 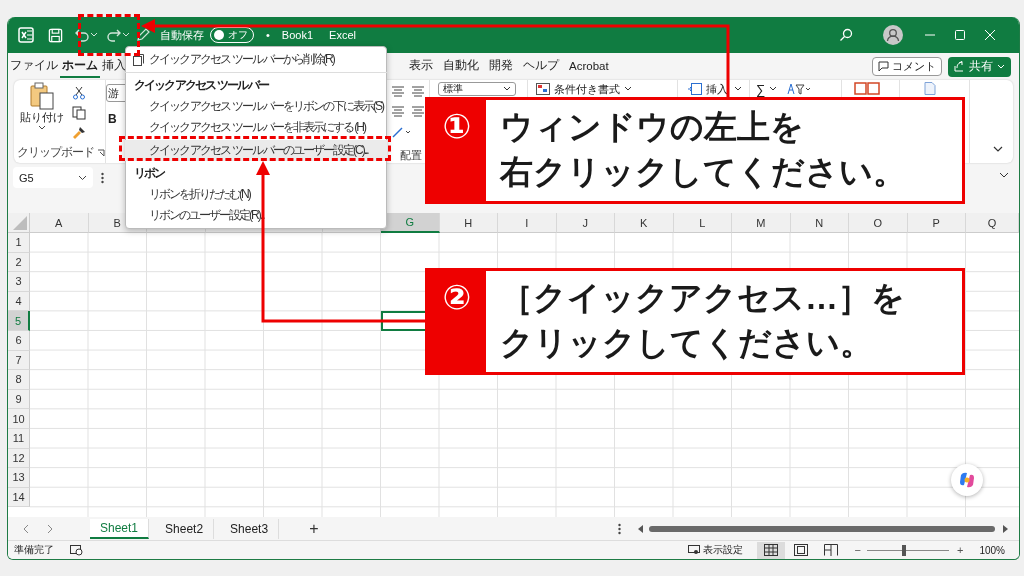 I want to click on bold-button: B, so click(x=112, y=119).